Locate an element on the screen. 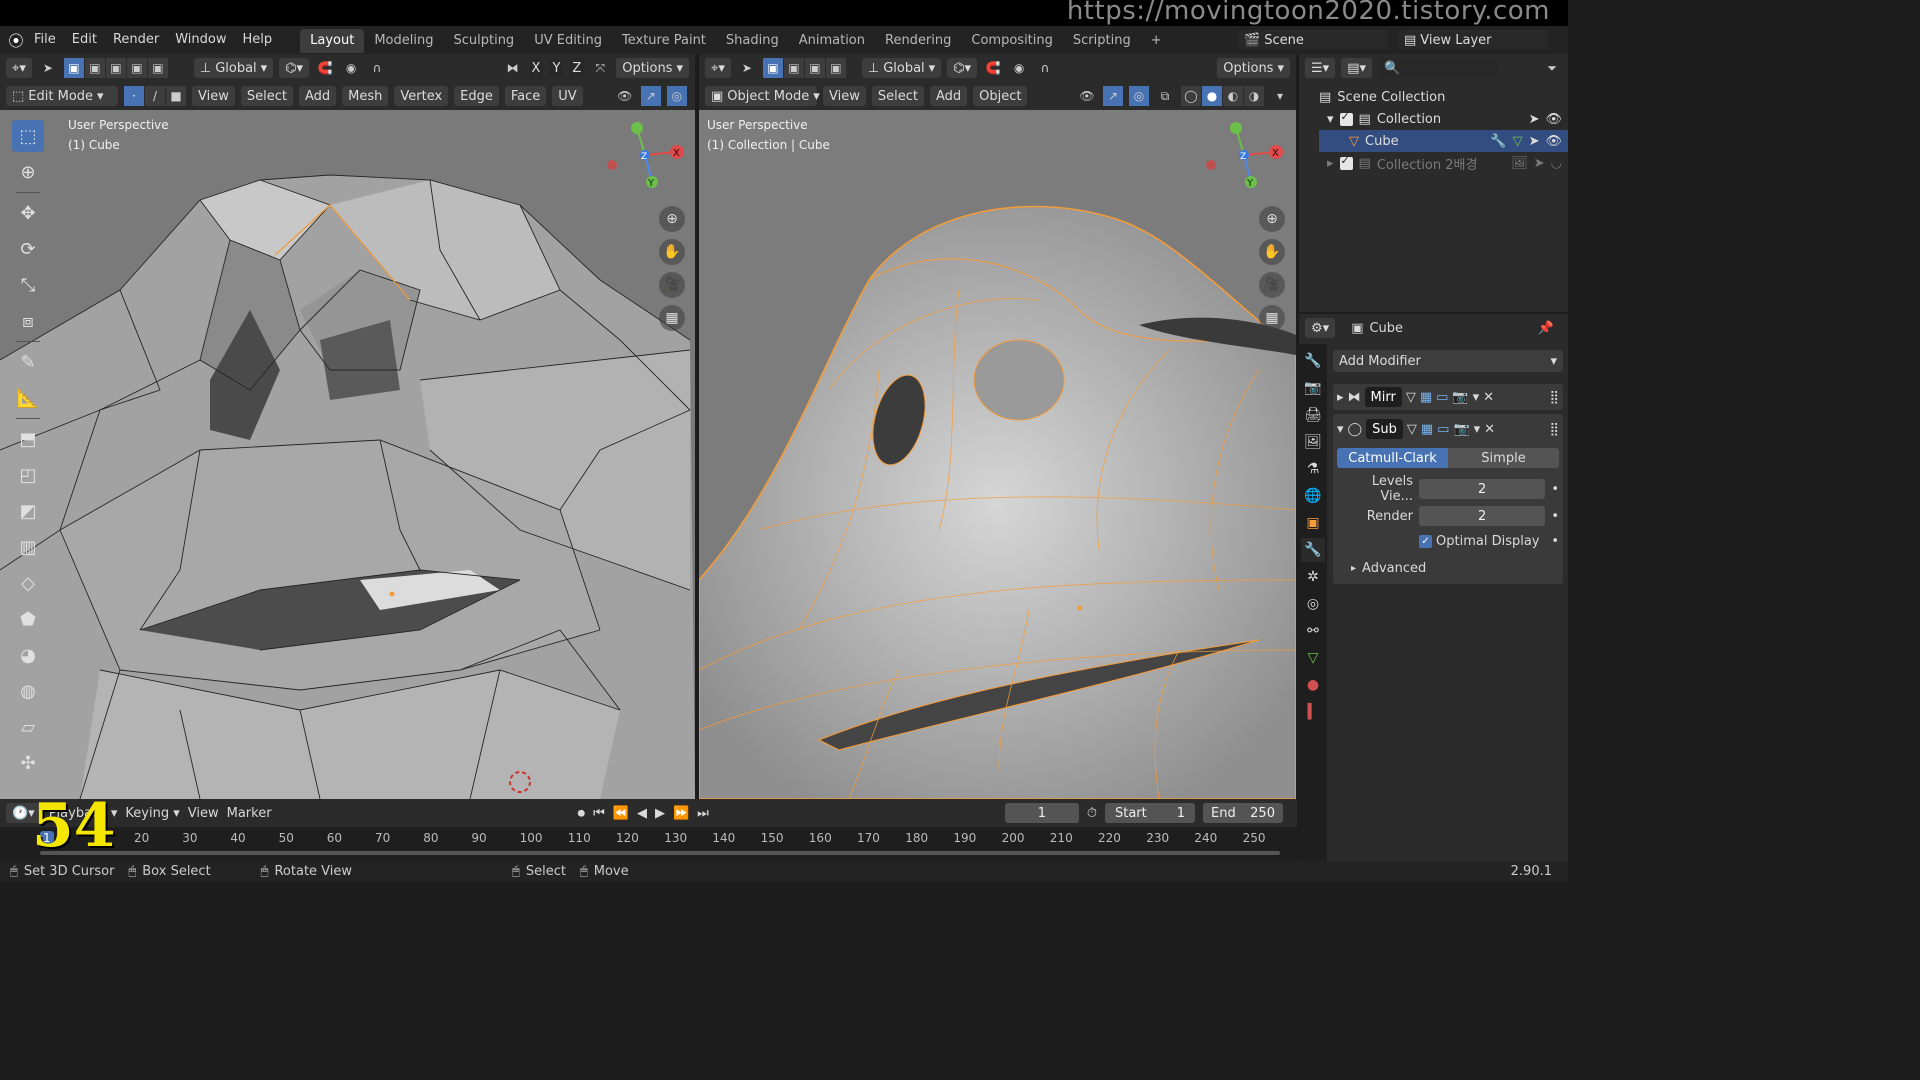 The width and height of the screenshot is (1920, 1080). auto-merge-icon: ⤧ is located at coordinates (600, 68).